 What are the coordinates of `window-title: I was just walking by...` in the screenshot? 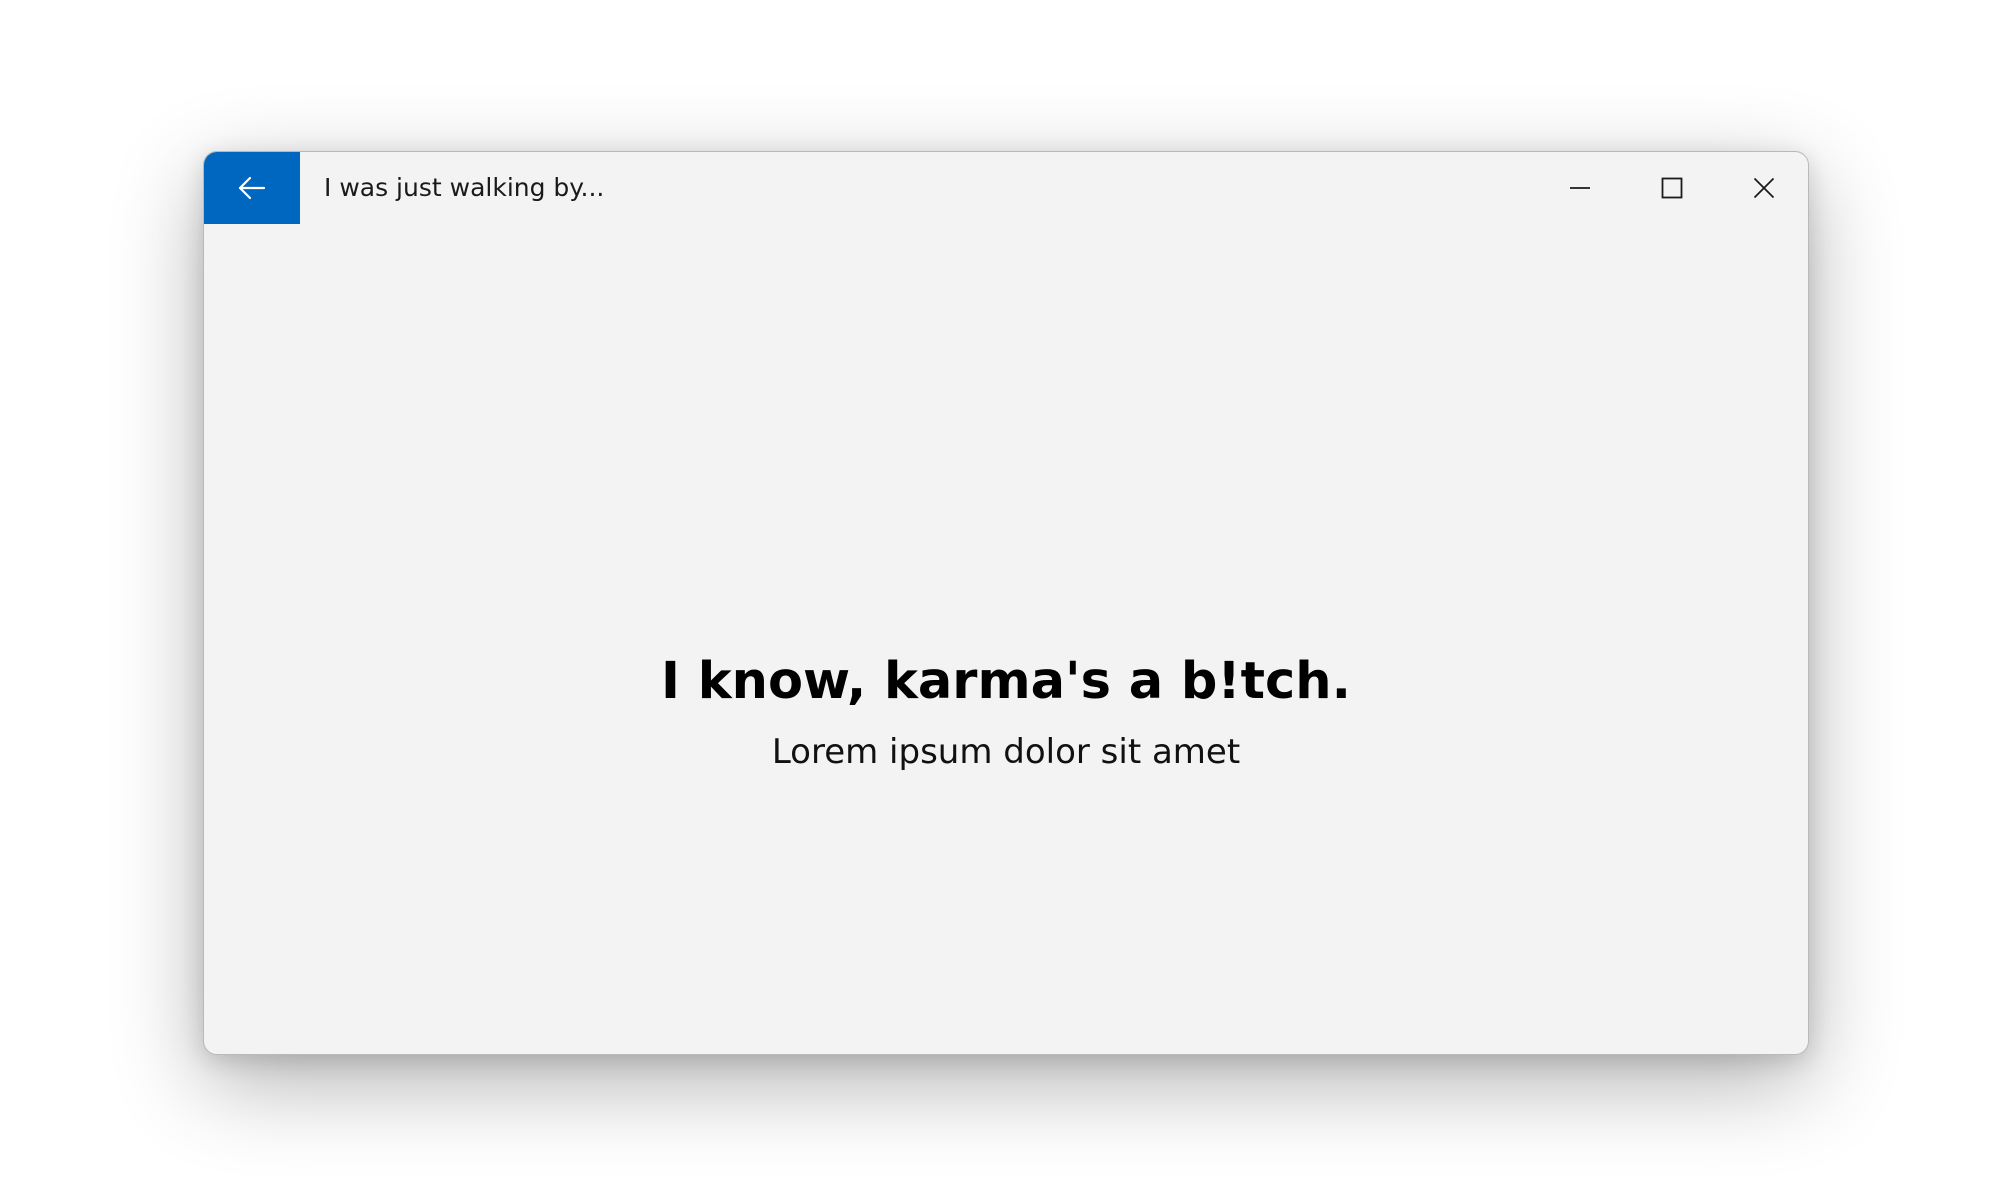 It's located at (464, 187).